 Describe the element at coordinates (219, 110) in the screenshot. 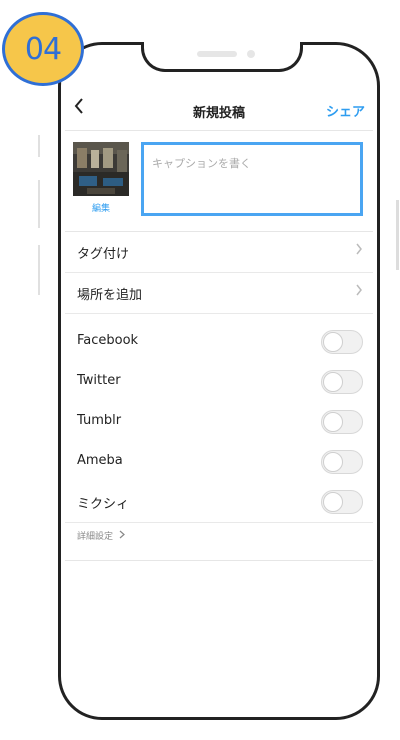

I see `nav-bar: 新規投稿 シェア` at that location.